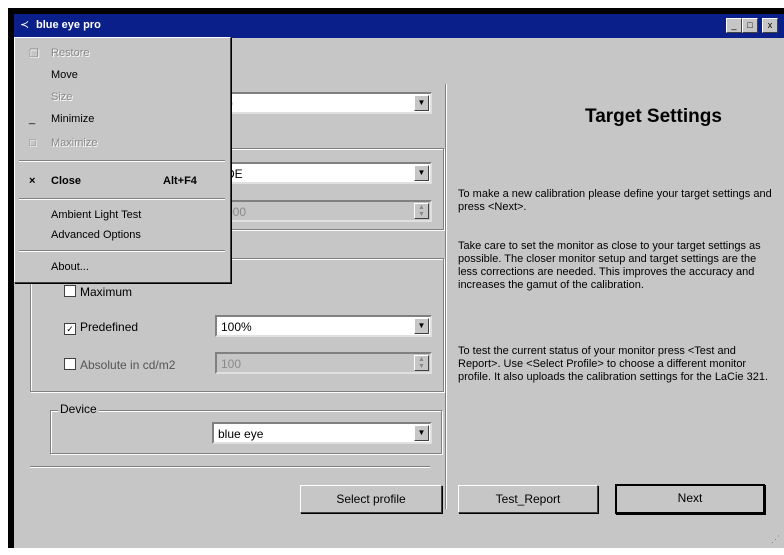 This screenshot has width=784, height=555. Describe the element at coordinates (122, 120) in the screenshot. I see `menu-item-minimize: _ Minimize` at that location.